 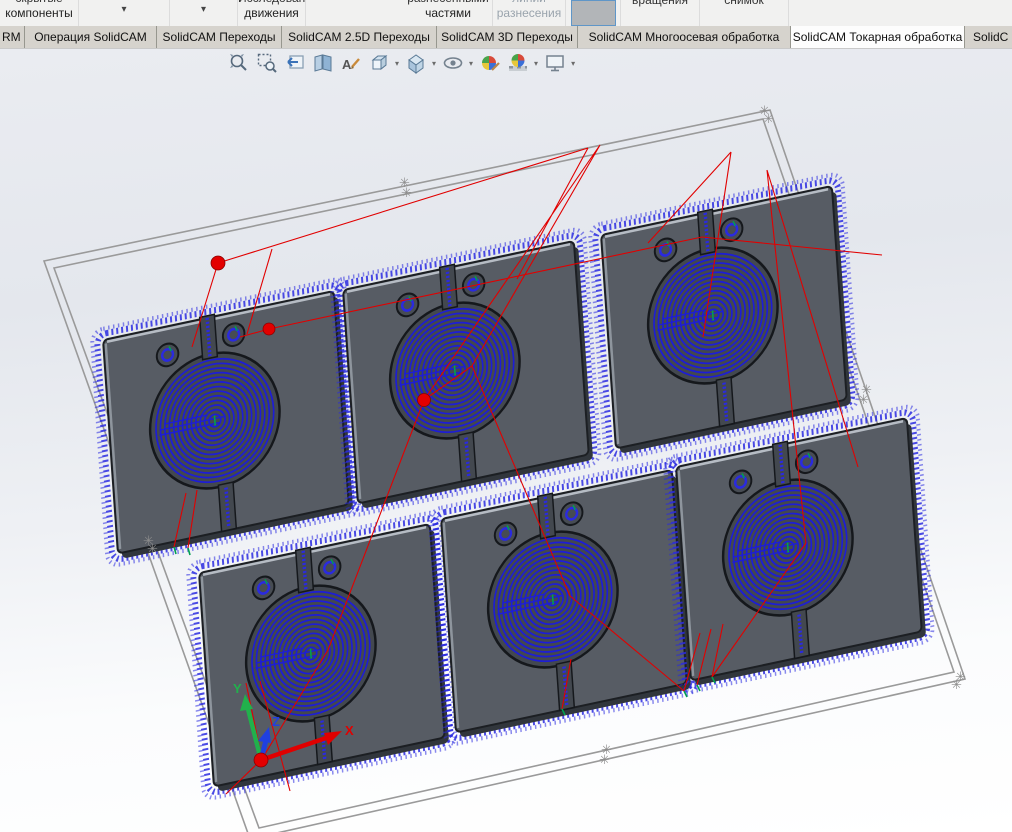 I want to click on snapshot-button: снимок, so click(x=744, y=13).